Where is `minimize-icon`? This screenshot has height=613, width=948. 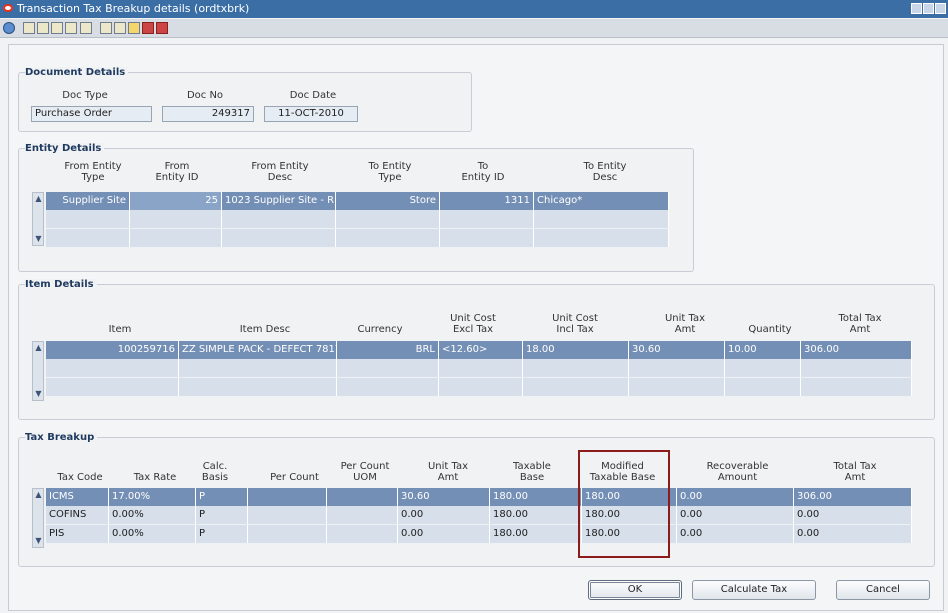 minimize-icon is located at coordinates (916, 8).